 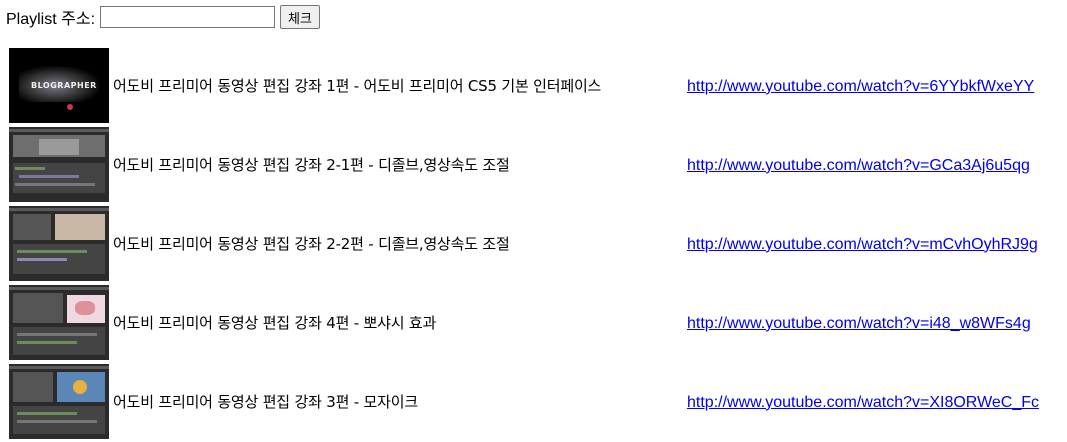 I want to click on playlist-form: Playlist 주소: 체크, so click(x=163, y=17).